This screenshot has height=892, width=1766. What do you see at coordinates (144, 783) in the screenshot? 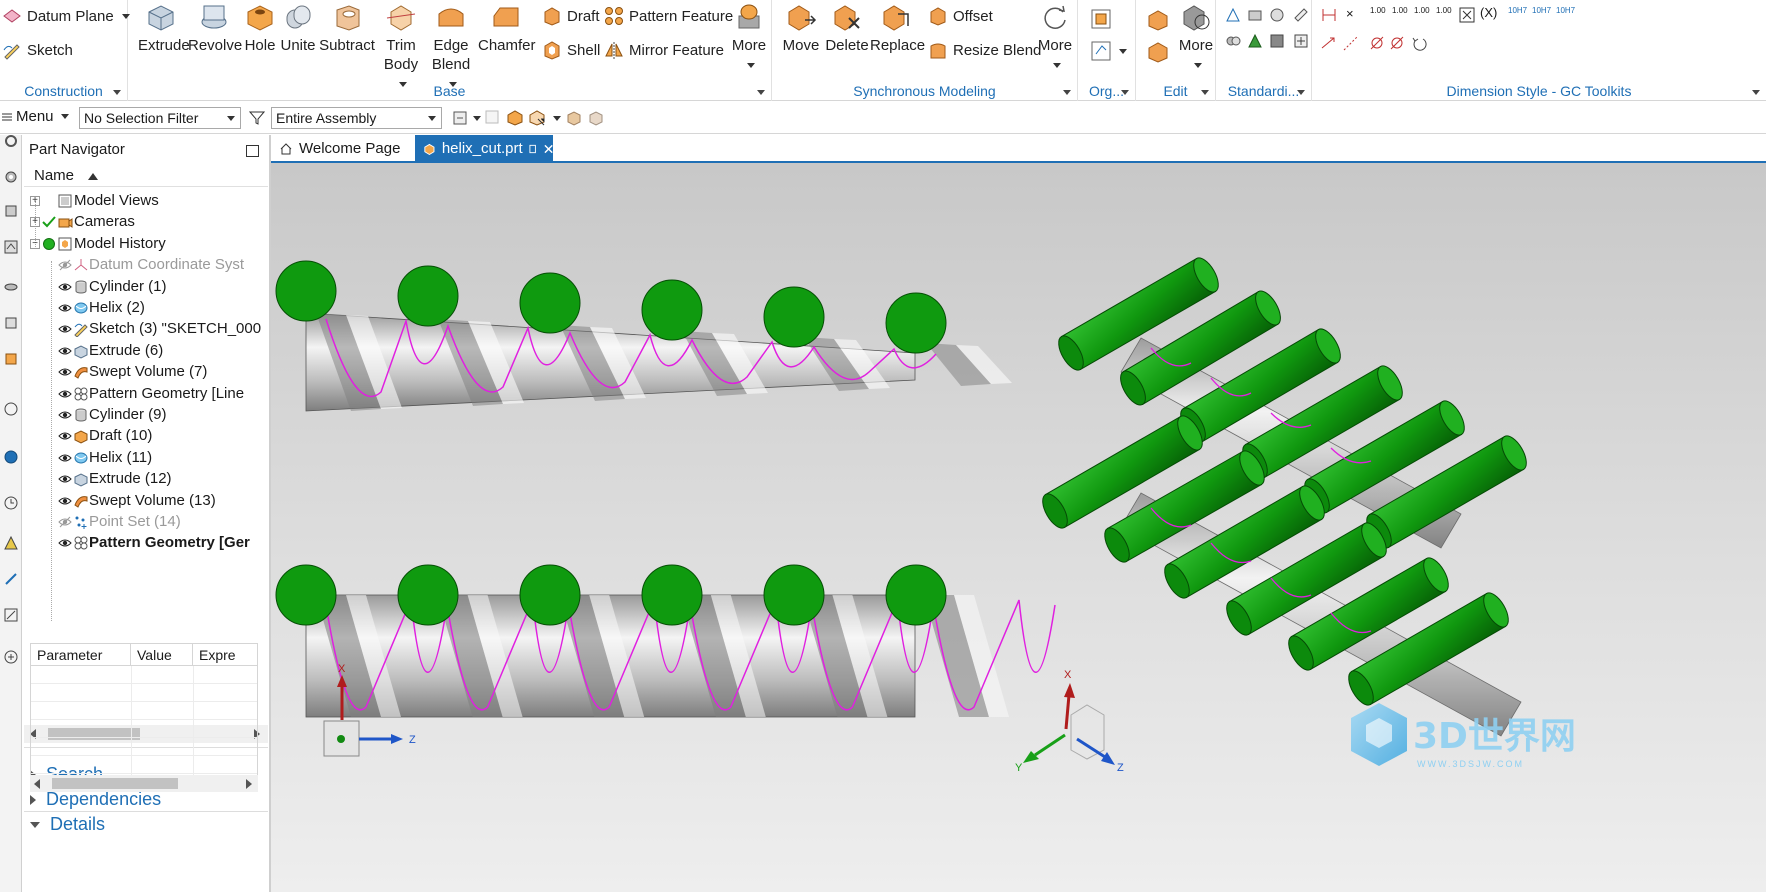
I see `details-horizontal-scrollbar` at bounding box center [144, 783].